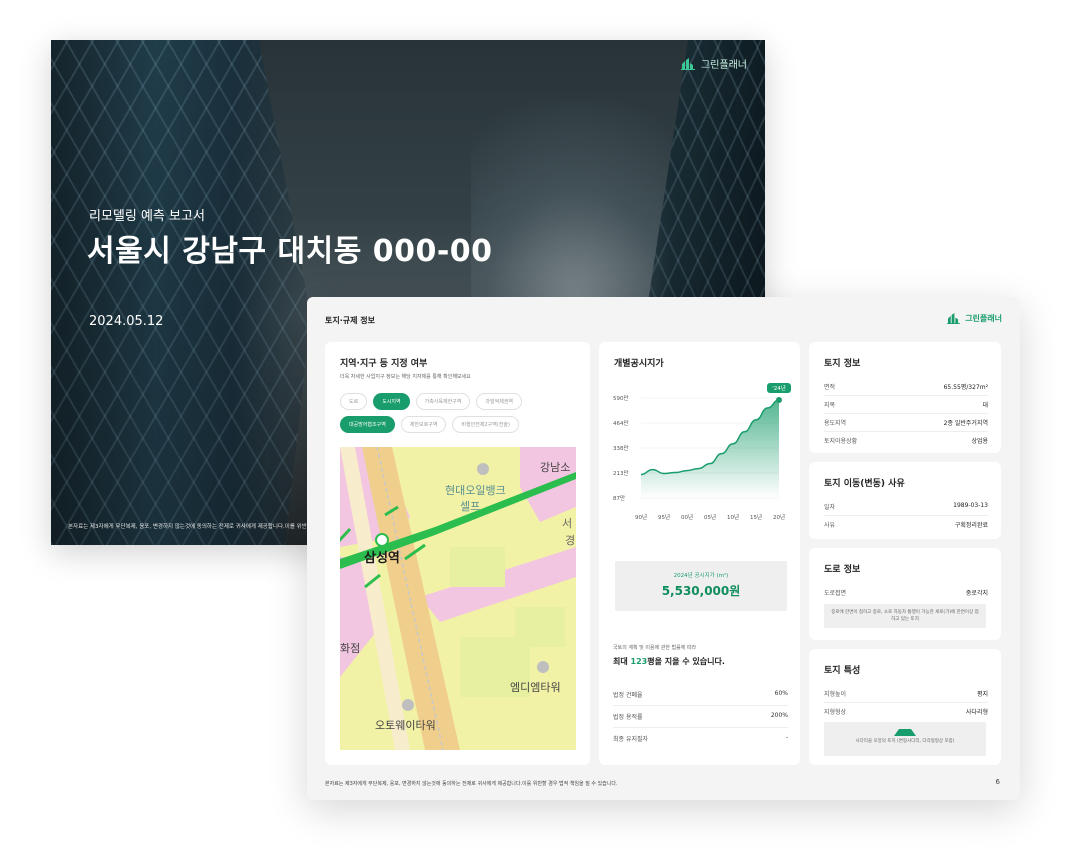  Describe the element at coordinates (621, 473) in the screenshot. I see `chart-y-tick: 213만` at that location.